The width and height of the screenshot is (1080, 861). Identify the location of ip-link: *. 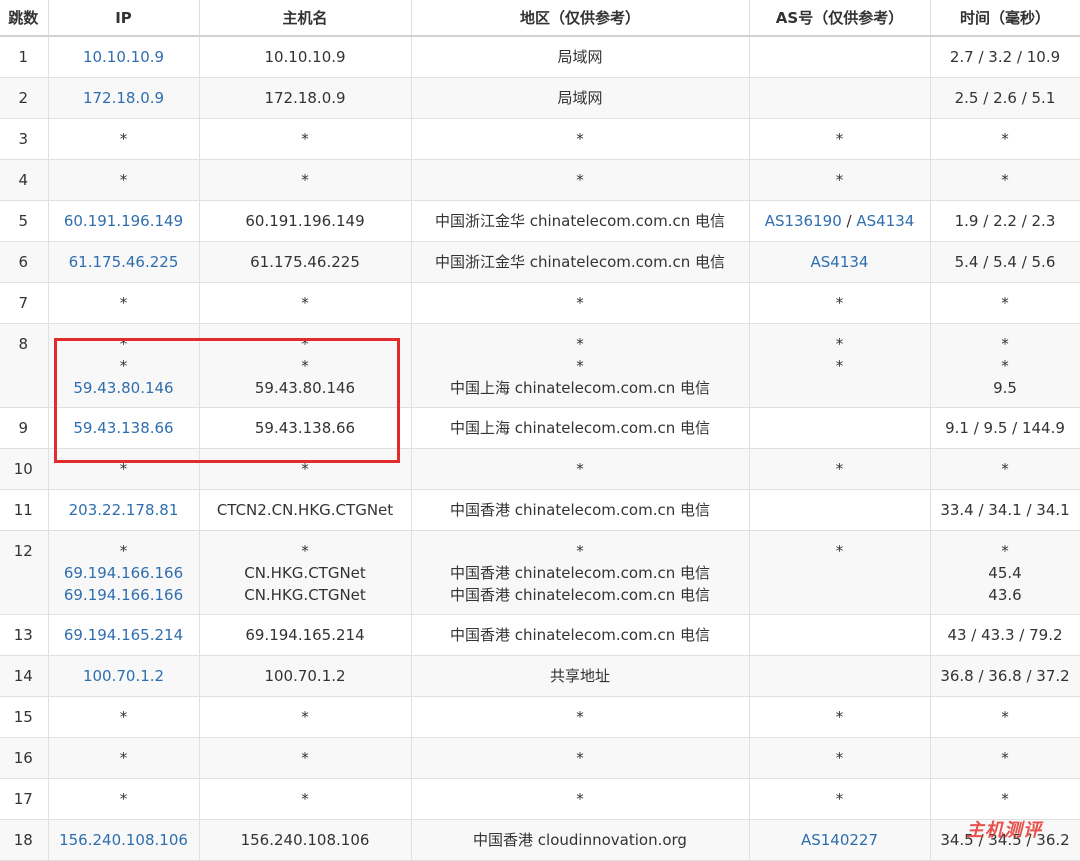
(123, 303).